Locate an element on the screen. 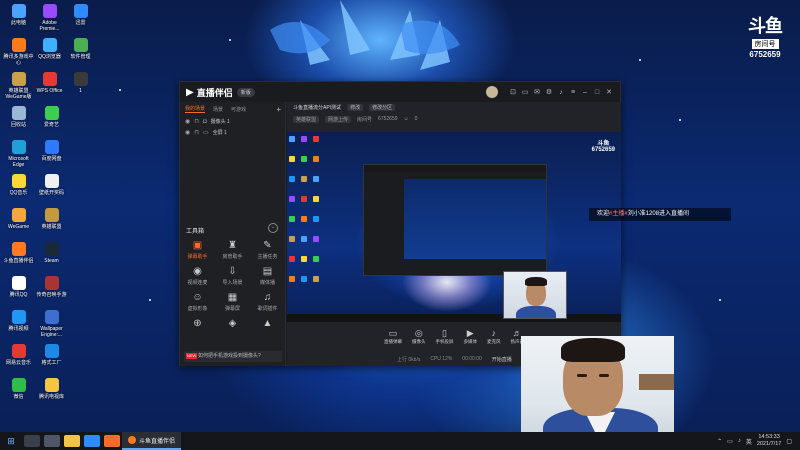 This screenshot has height=450, width=800. desktop-icon: 此电脑 is located at coordinates (18, 15).